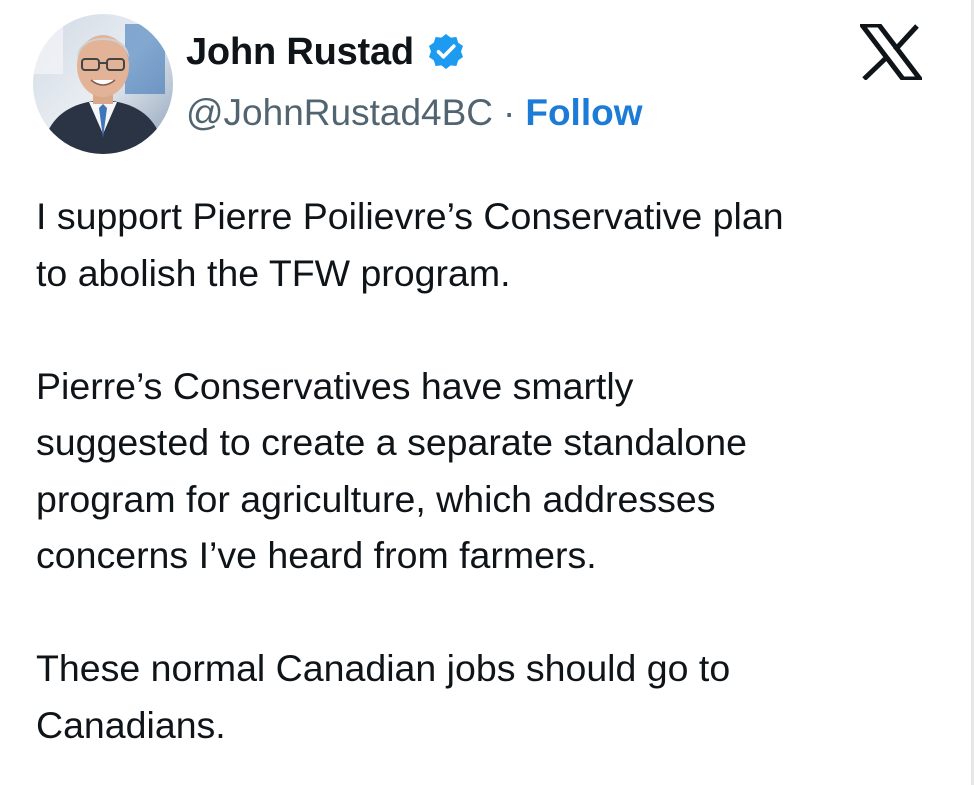 This screenshot has height=785, width=974. What do you see at coordinates (103, 84) in the screenshot?
I see `author-avatar` at bounding box center [103, 84].